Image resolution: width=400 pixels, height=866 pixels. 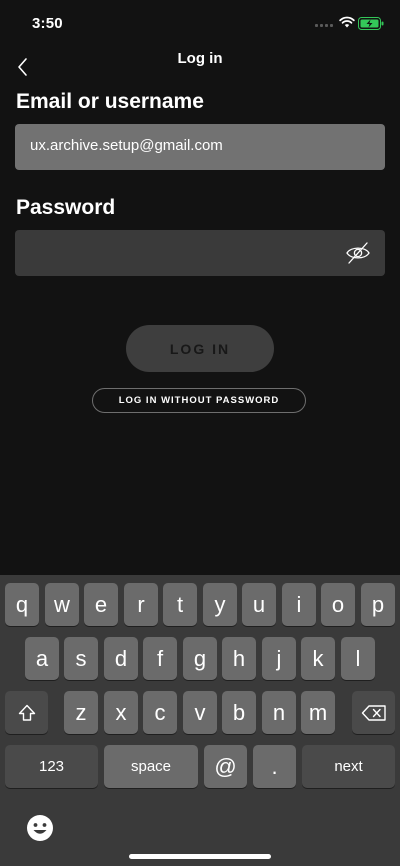 What do you see at coordinates (180, 604) in the screenshot?
I see `key-t: t` at bounding box center [180, 604].